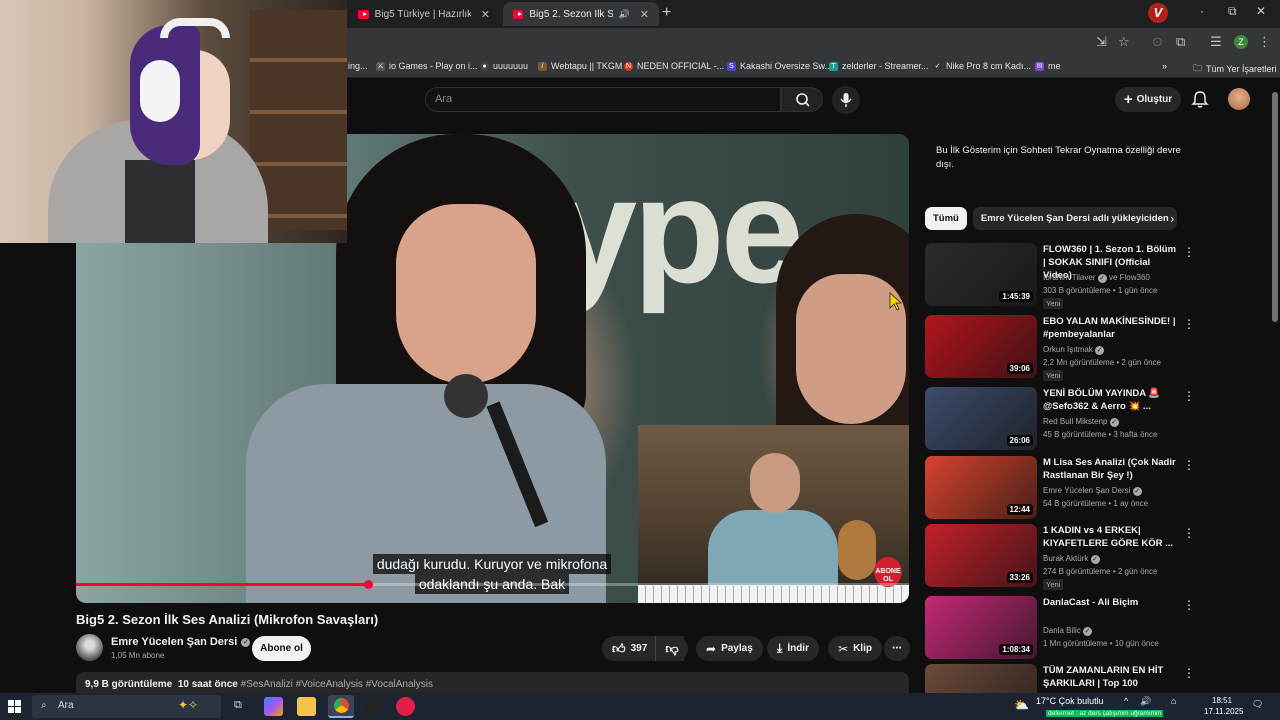 This screenshot has height=720, width=1280. What do you see at coordinates (1223, 711) in the screenshot?
I see `clock-date: 17.11.2025` at bounding box center [1223, 711].